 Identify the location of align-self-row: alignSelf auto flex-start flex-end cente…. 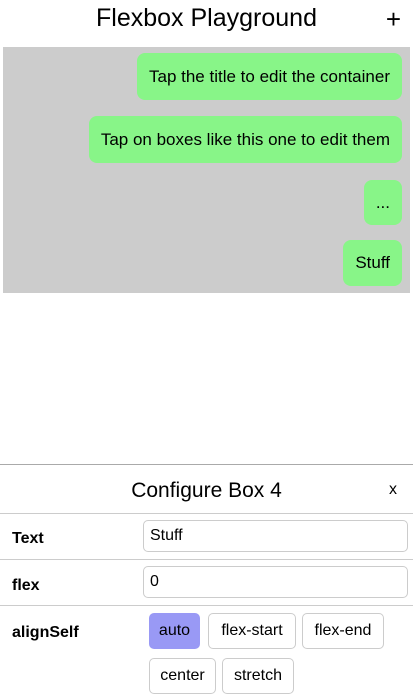
(206, 652).